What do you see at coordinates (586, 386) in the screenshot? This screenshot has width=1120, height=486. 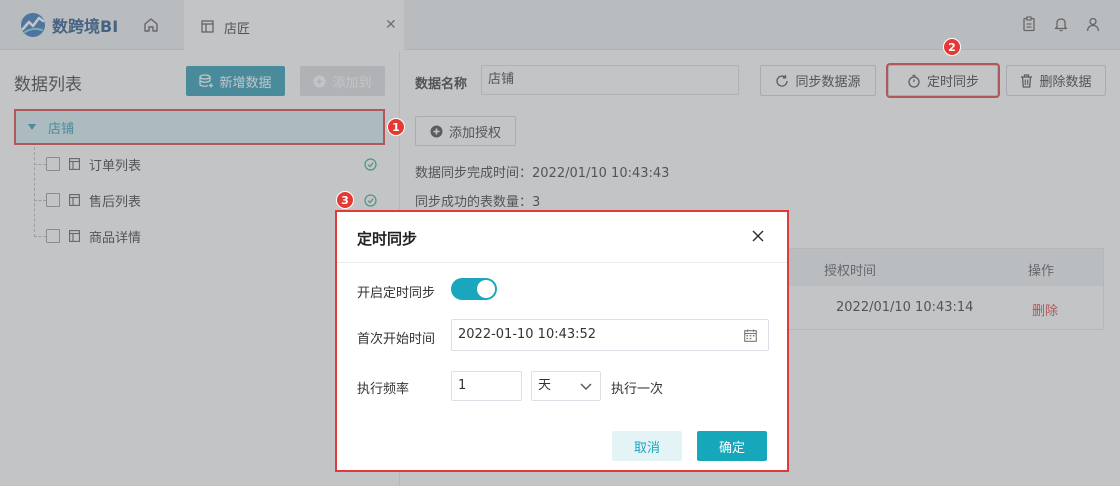 I see `chevron-down-icon` at bounding box center [586, 386].